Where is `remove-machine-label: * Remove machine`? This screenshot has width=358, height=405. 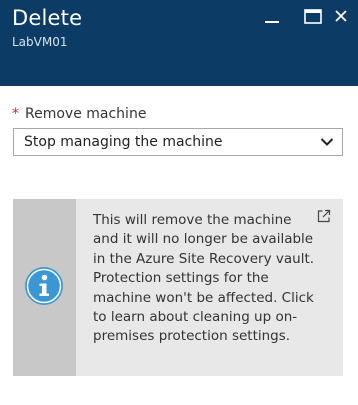 remove-machine-label: * Remove machine is located at coordinates (79, 114).